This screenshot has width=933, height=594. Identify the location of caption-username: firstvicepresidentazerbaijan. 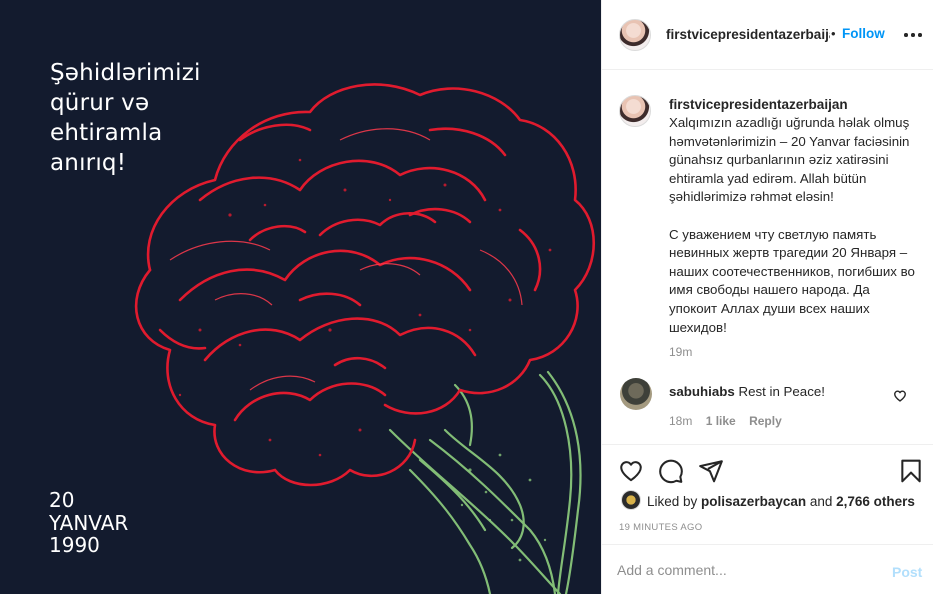
(758, 104).